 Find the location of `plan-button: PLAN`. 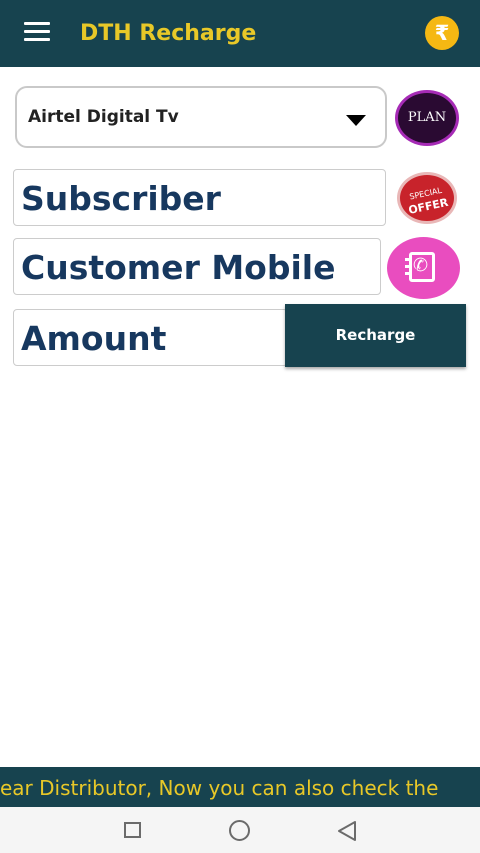

plan-button: PLAN is located at coordinates (427, 118).